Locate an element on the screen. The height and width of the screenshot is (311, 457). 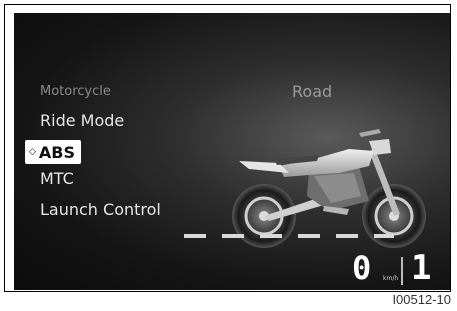
divider is located at coordinates (402, 271).